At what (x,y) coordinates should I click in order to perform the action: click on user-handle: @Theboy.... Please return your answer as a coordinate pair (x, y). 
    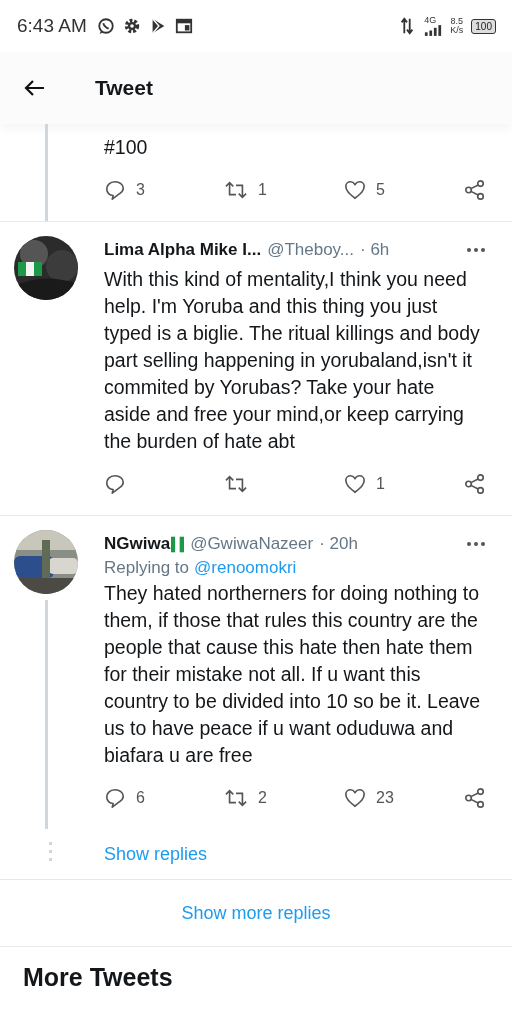
    Looking at the image, I should click on (310, 250).